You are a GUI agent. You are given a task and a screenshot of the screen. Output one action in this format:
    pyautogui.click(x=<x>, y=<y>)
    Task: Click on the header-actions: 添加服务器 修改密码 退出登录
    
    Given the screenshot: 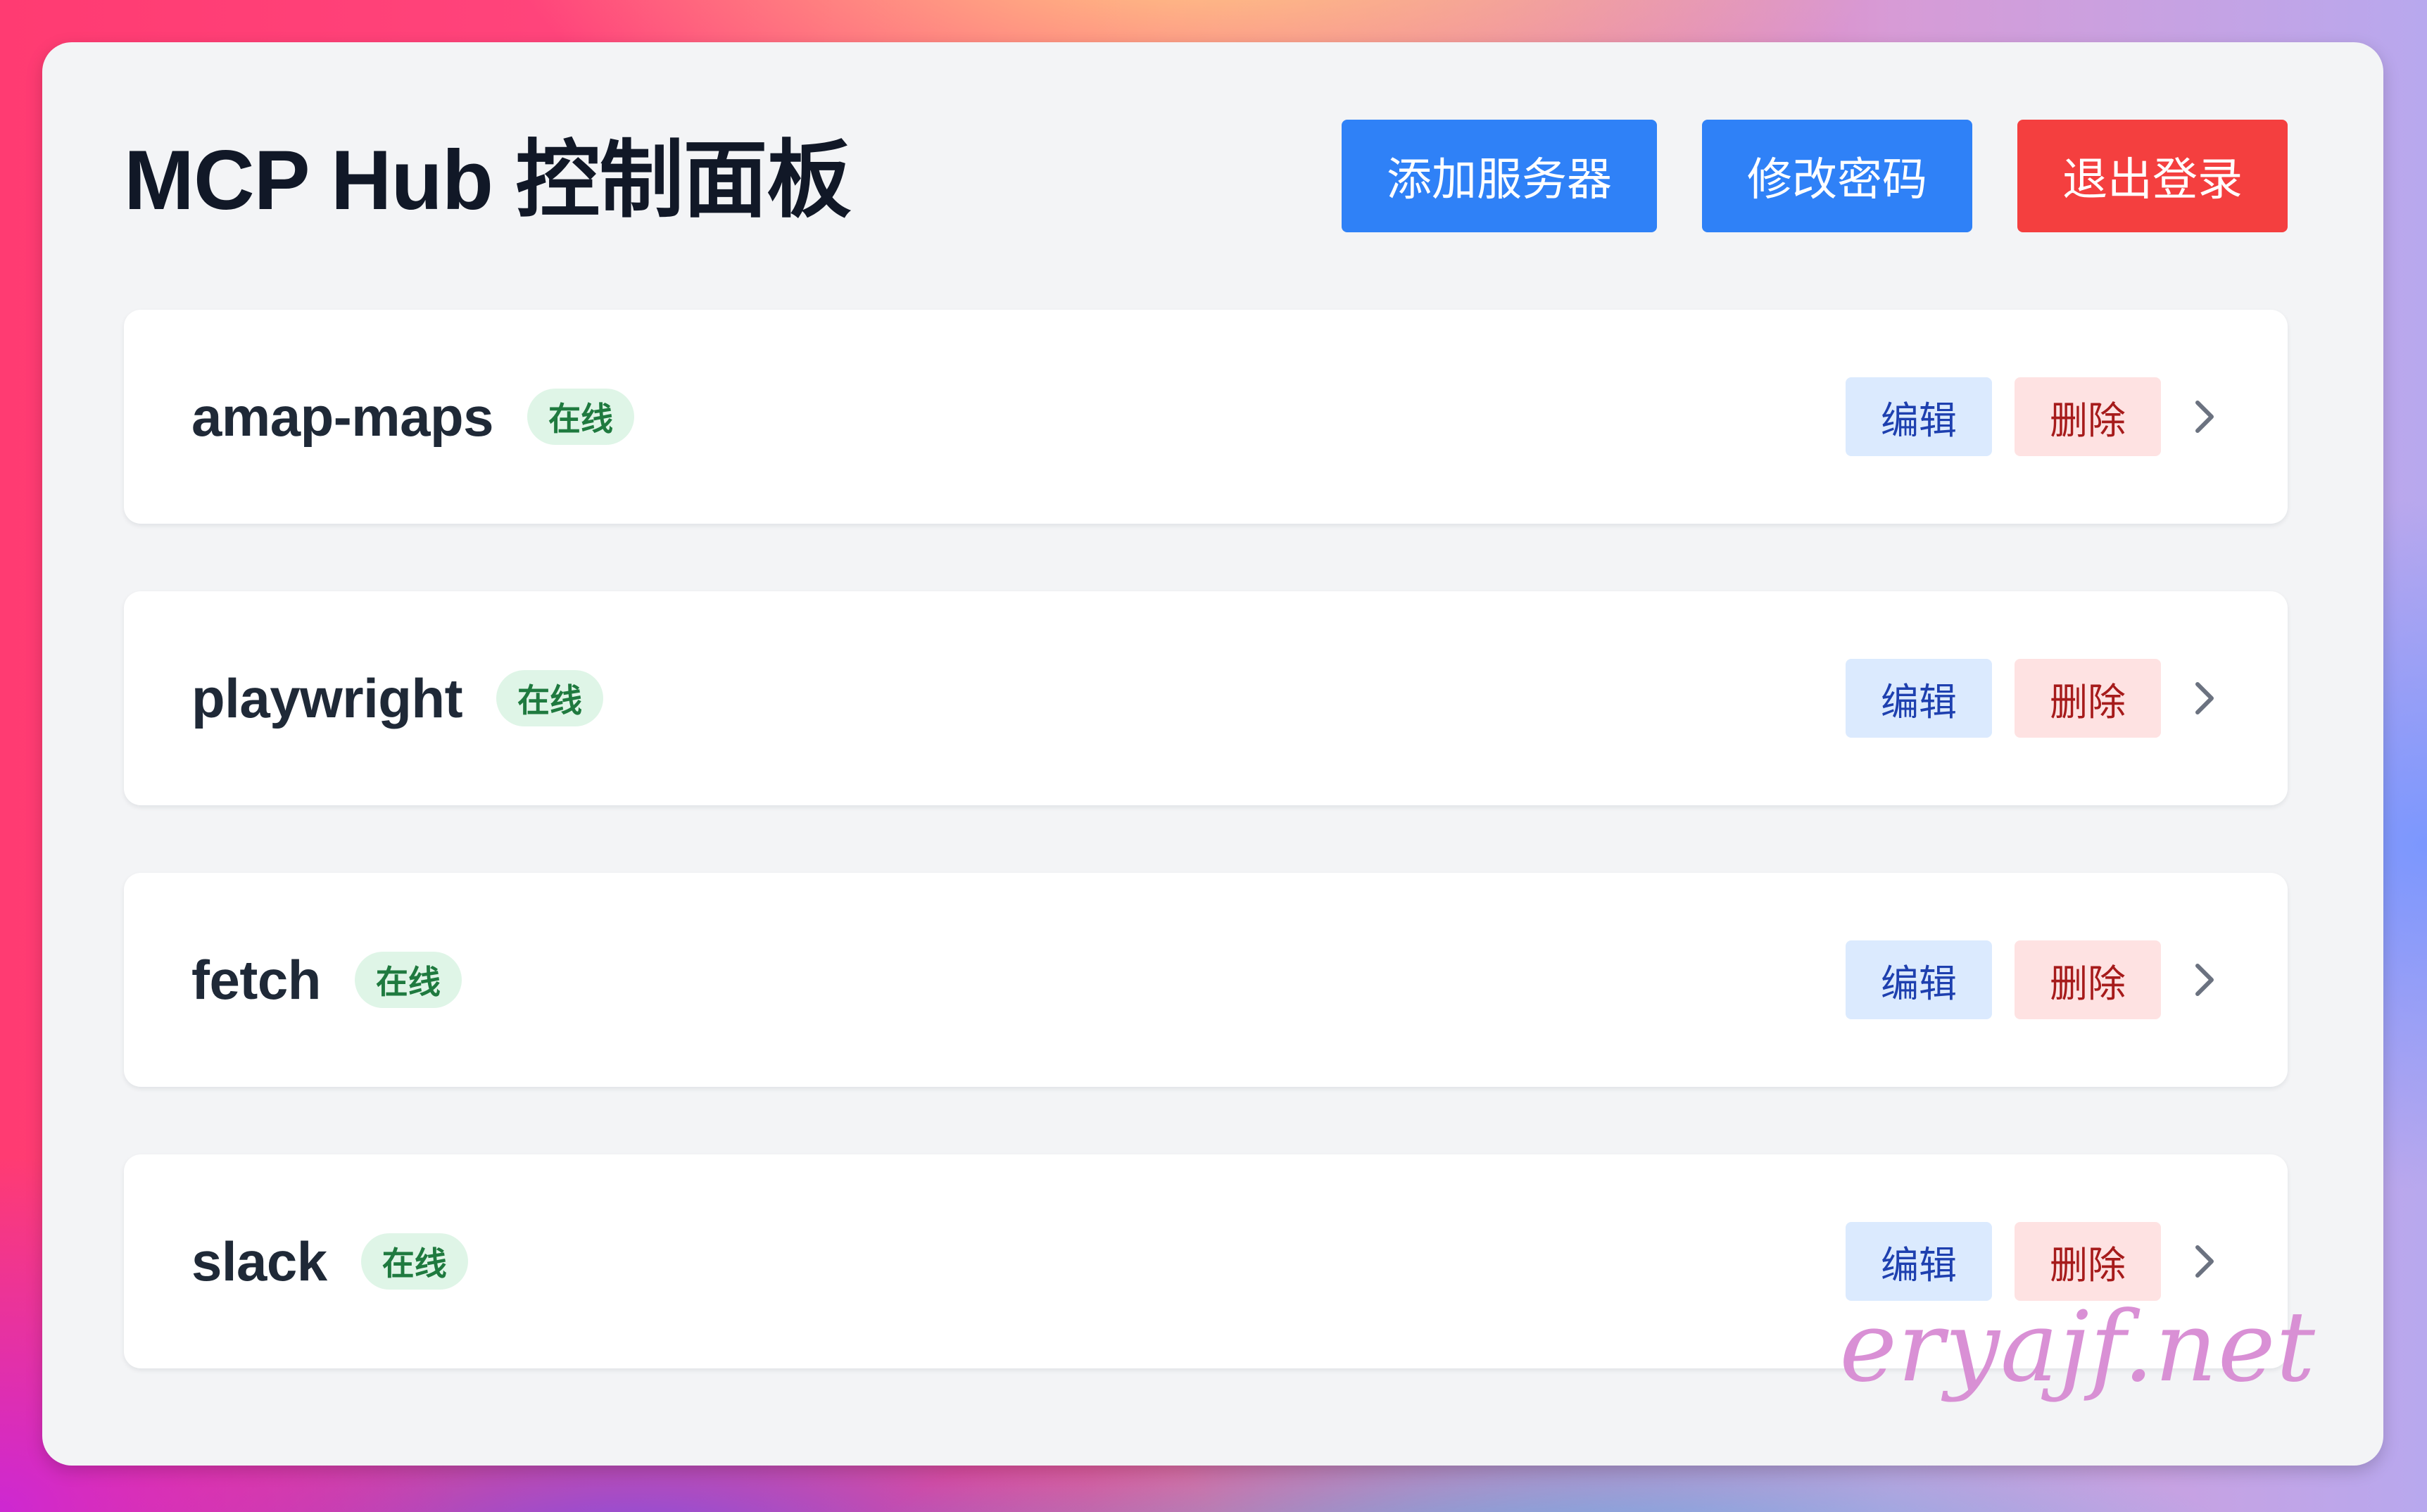 What is the action you would take?
    pyautogui.click(x=1815, y=176)
    